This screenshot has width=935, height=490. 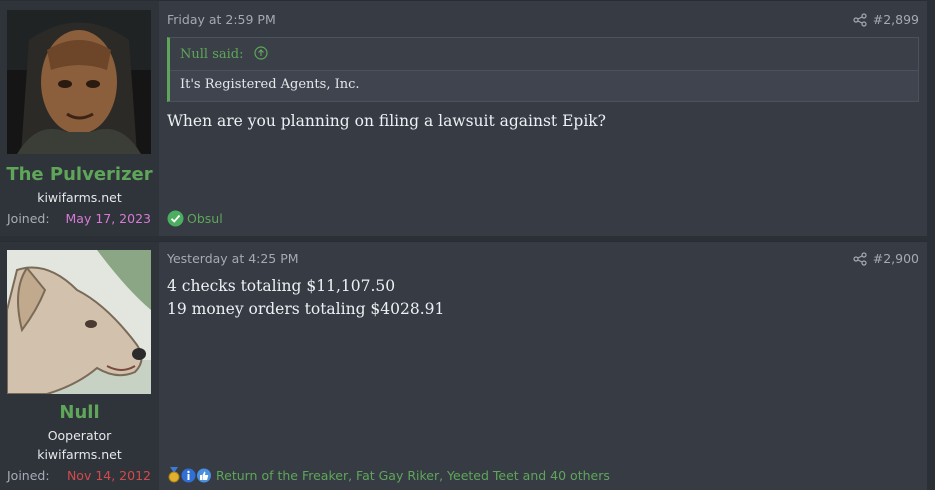 I want to click on user-title: kiwifarms.net, so click(x=79, y=197).